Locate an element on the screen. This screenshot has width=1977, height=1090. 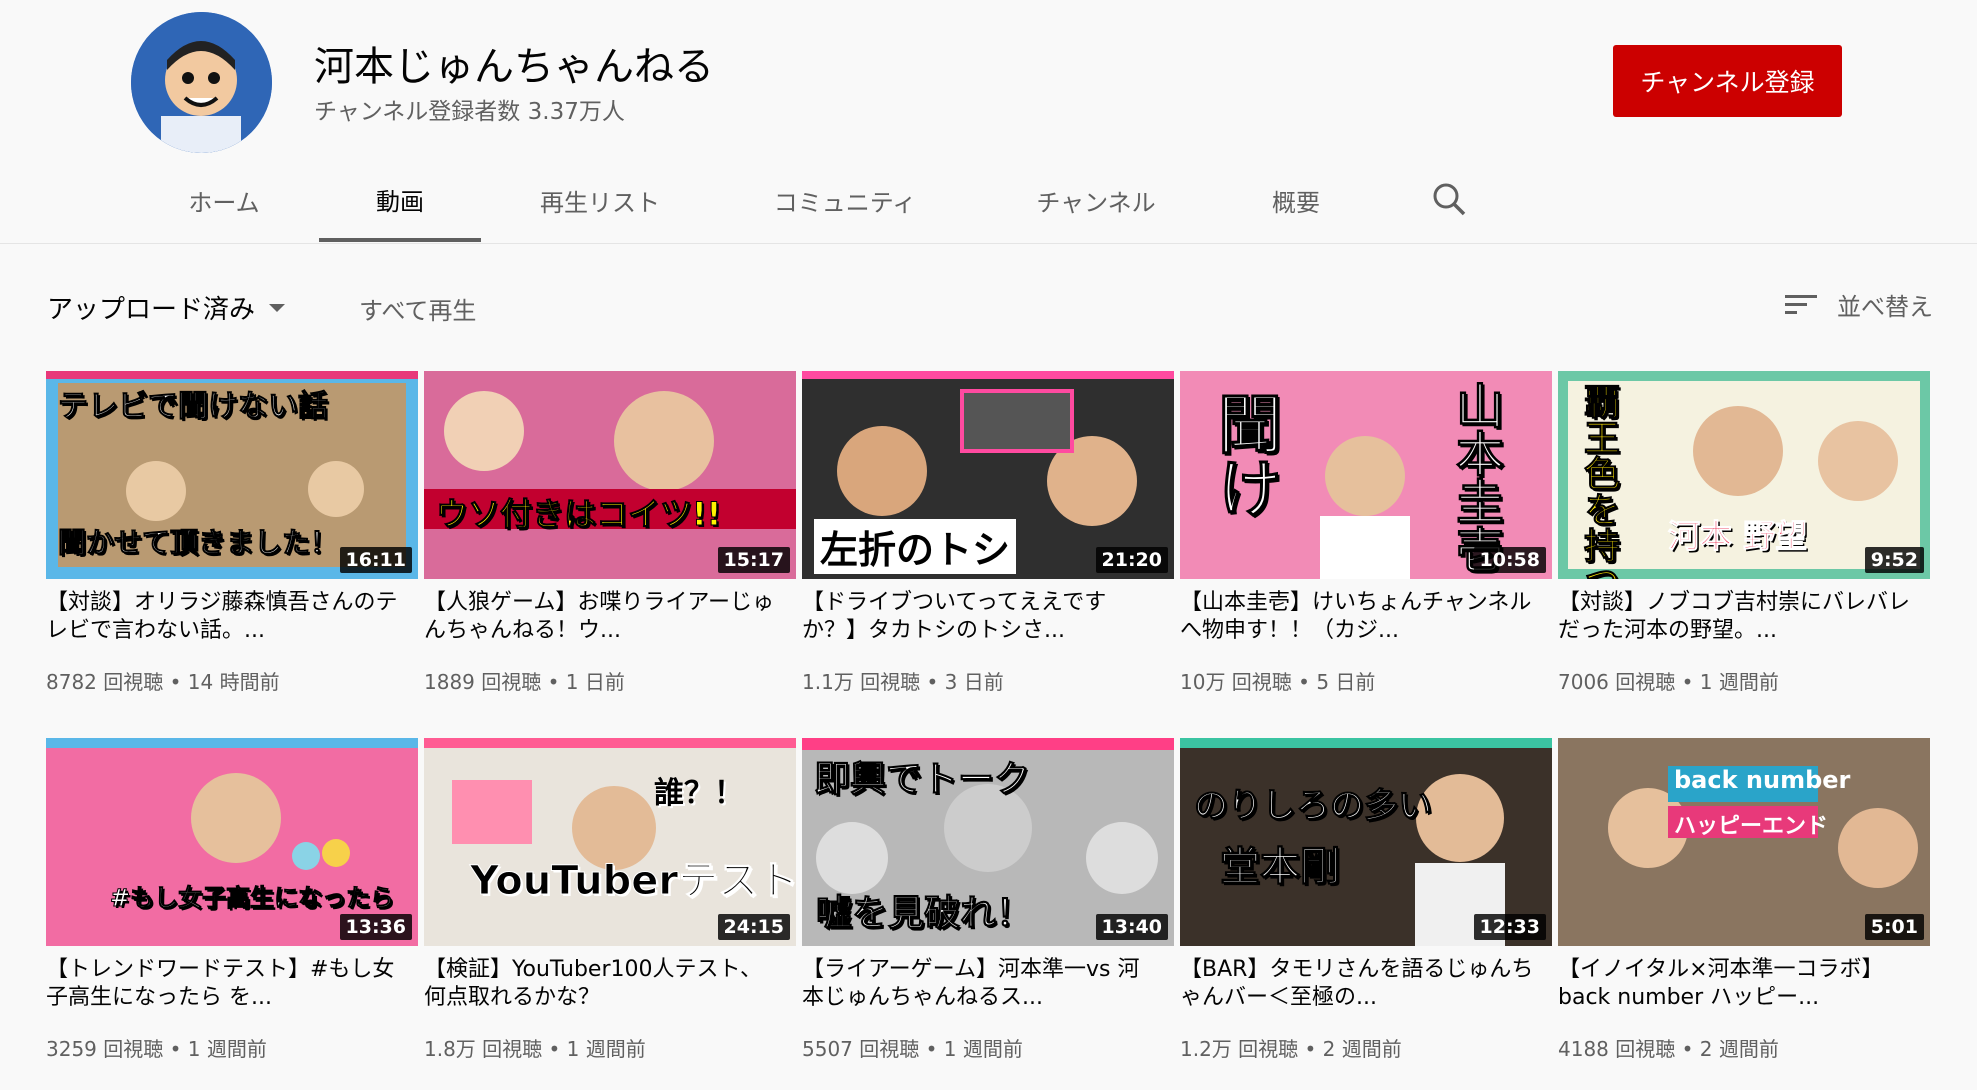
video-meta: 8782 回視聴 • 14 時間前 is located at coordinates (163, 682).